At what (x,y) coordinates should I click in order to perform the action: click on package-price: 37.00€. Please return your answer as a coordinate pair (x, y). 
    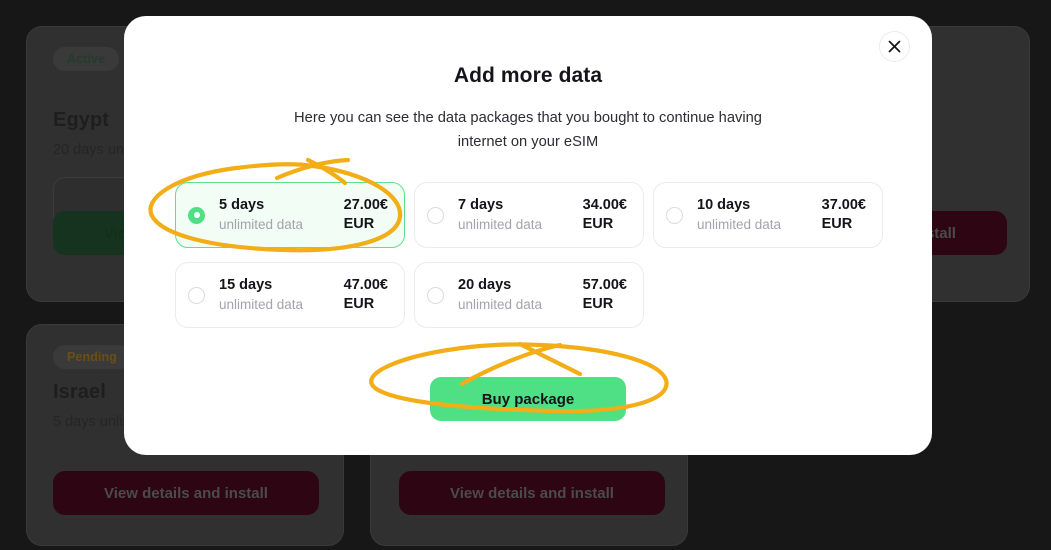
    Looking at the image, I should click on (843, 205).